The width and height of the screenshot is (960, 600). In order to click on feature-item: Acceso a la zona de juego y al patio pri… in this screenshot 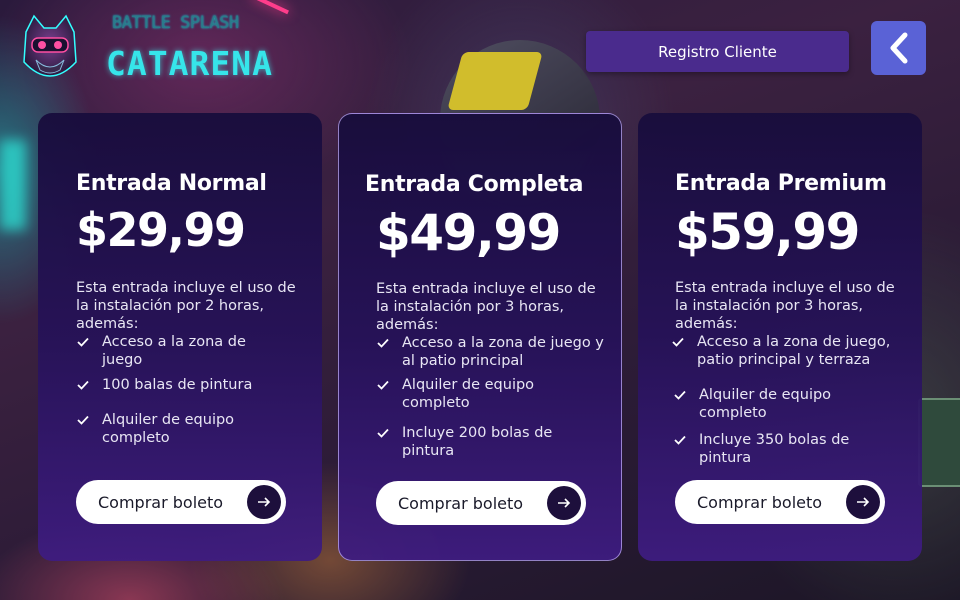, I will do `click(490, 352)`.